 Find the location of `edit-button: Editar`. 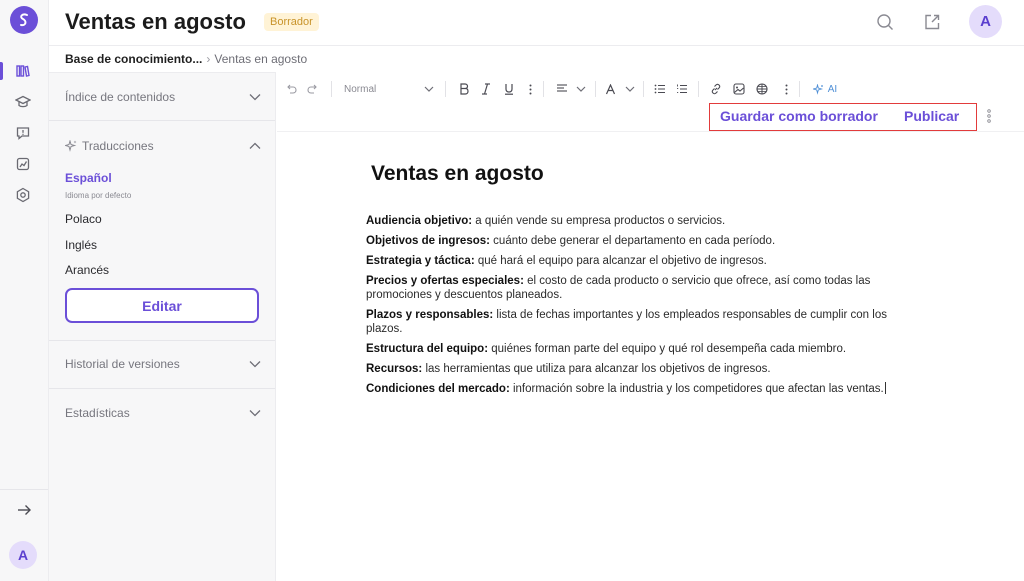

edit-button: Editar is located at coordinates (162, 305).